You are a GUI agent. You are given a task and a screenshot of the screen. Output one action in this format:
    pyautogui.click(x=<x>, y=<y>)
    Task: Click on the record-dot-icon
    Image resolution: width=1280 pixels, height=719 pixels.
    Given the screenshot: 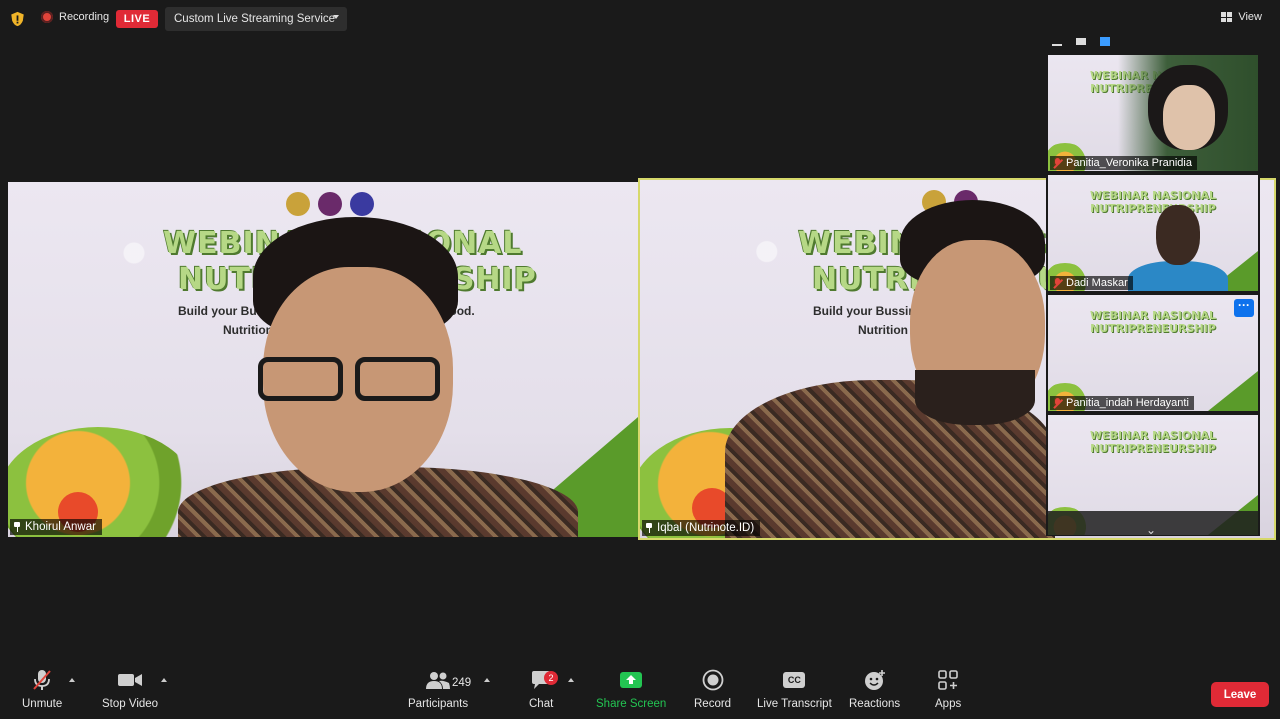 What is the action you would take?
    pyautogui.click(x=47, y=17)
    